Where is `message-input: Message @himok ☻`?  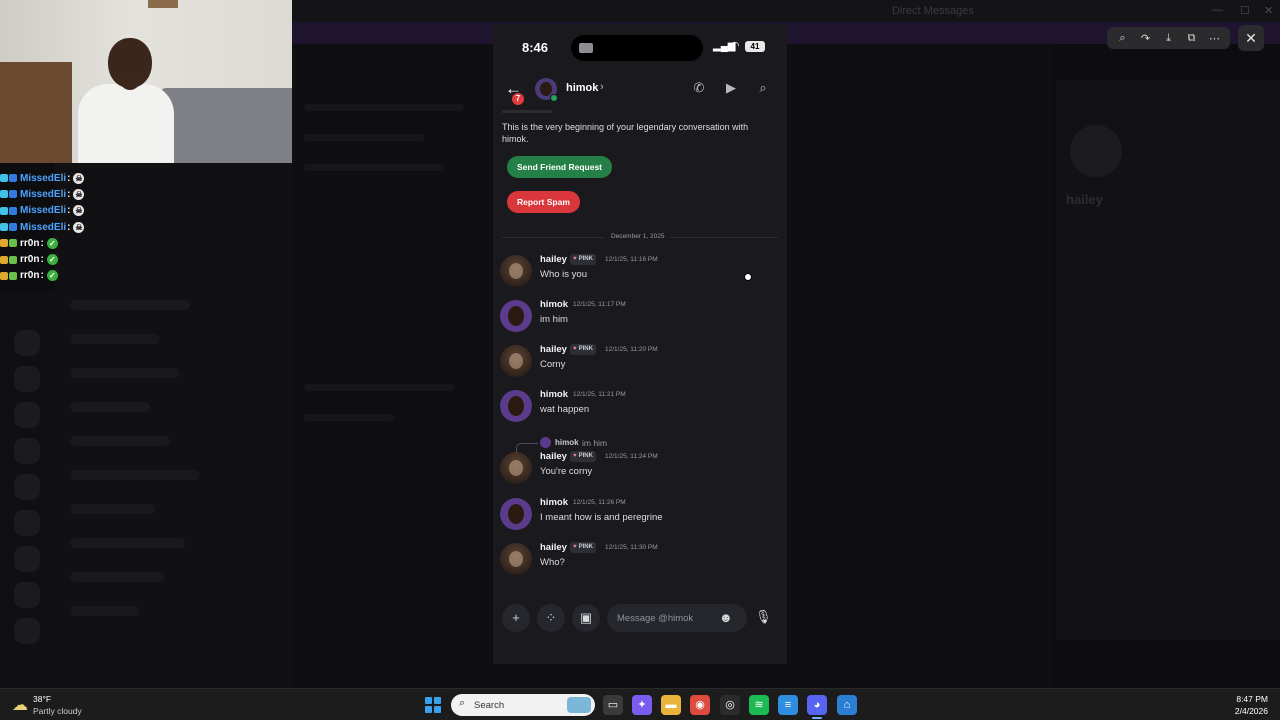 message-input: Message @himok ☻ is located at coordinates (677, 618).